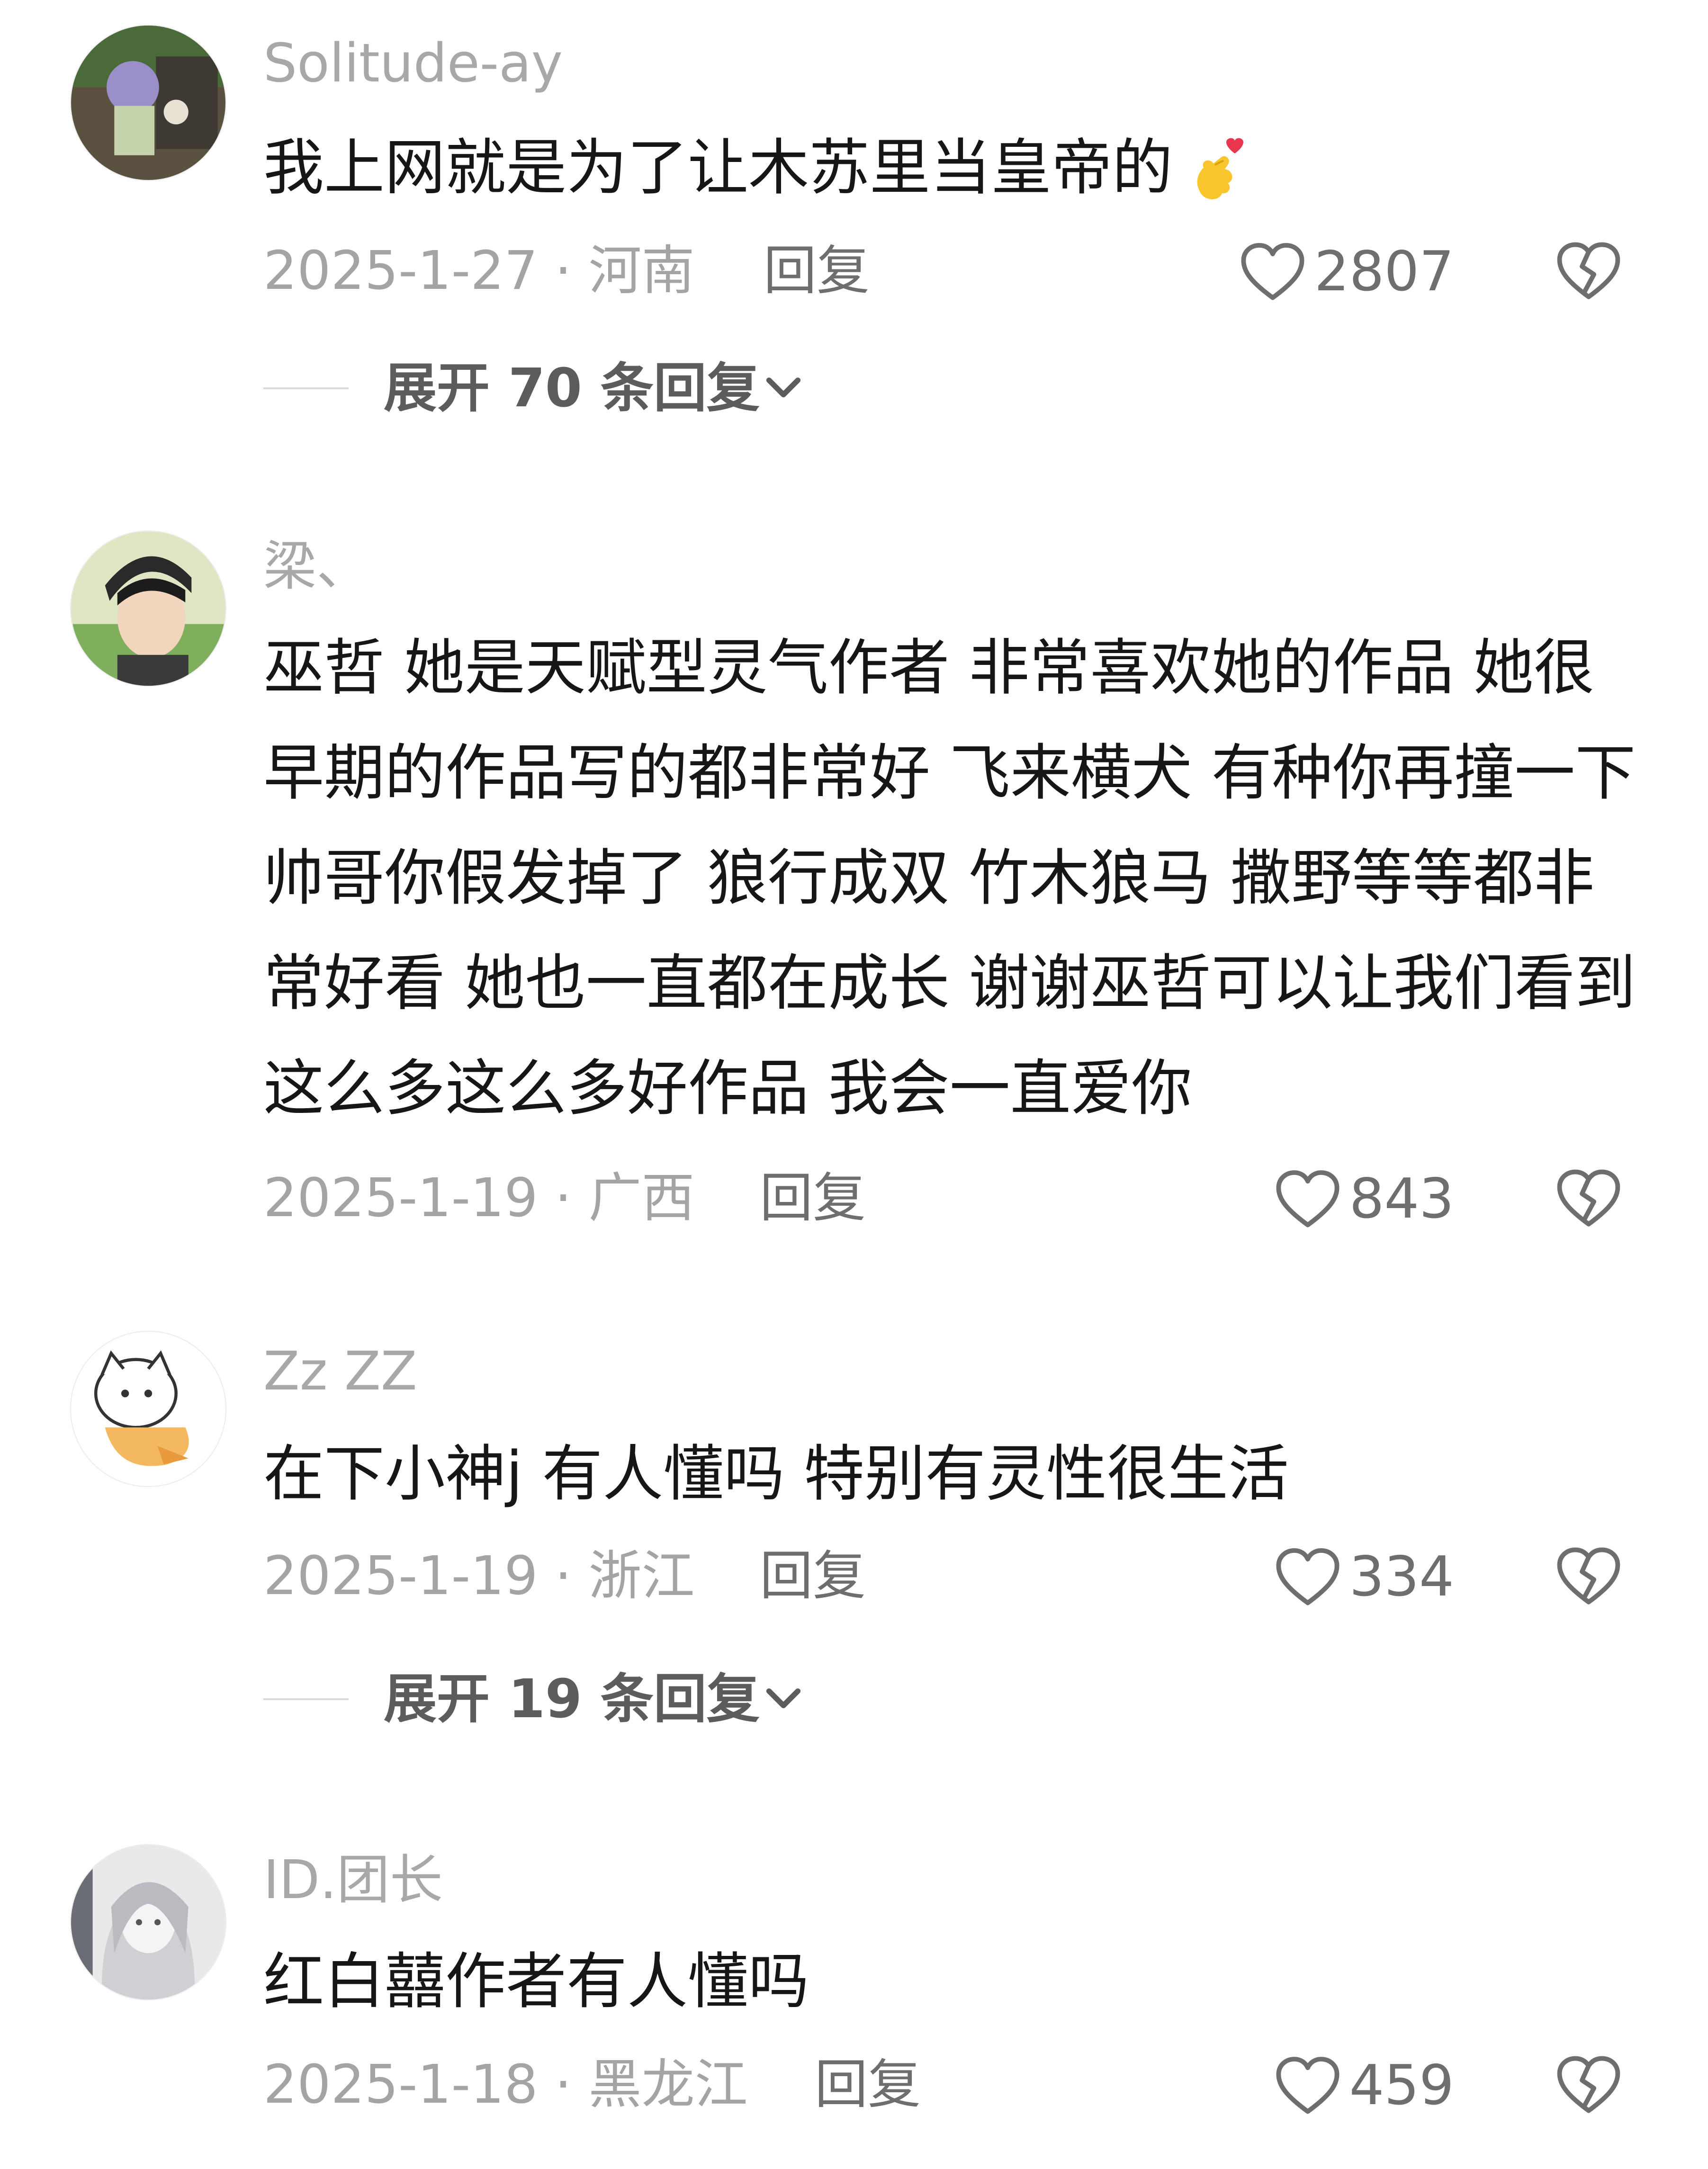  I want to click on username: Zz ZZ, so click(340, 1371).